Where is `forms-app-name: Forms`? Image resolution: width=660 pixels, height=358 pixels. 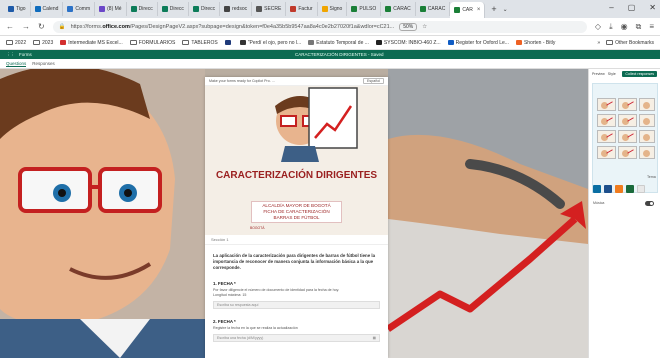 forms-app-name: Forms is located at coordinates (25, 54).